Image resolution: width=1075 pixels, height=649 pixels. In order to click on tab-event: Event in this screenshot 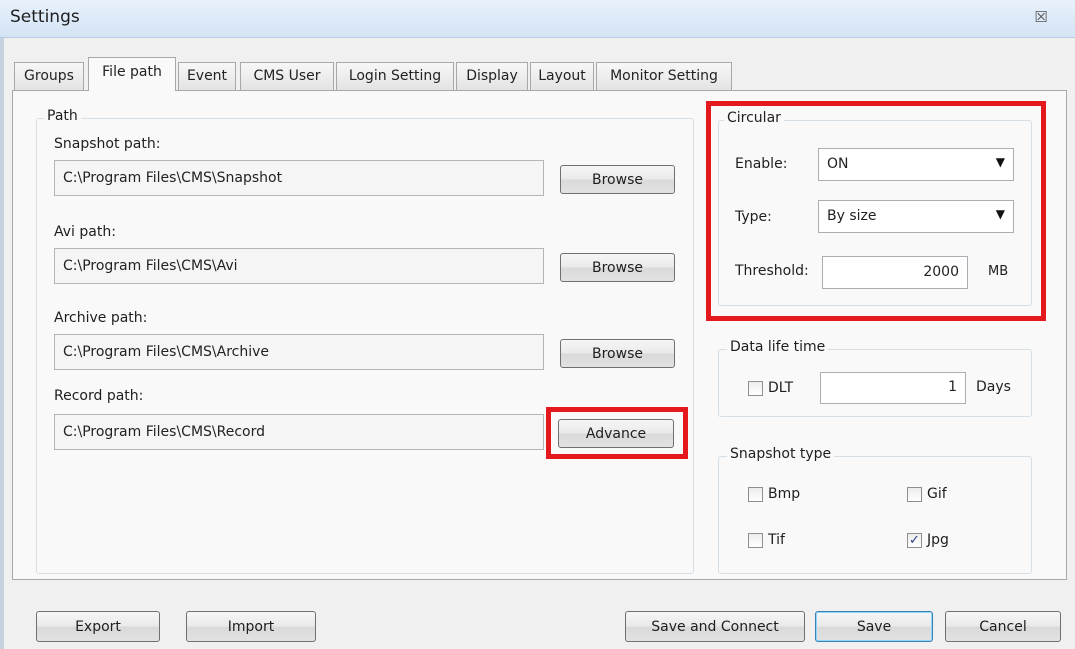, I will do `click(207, 76)`.